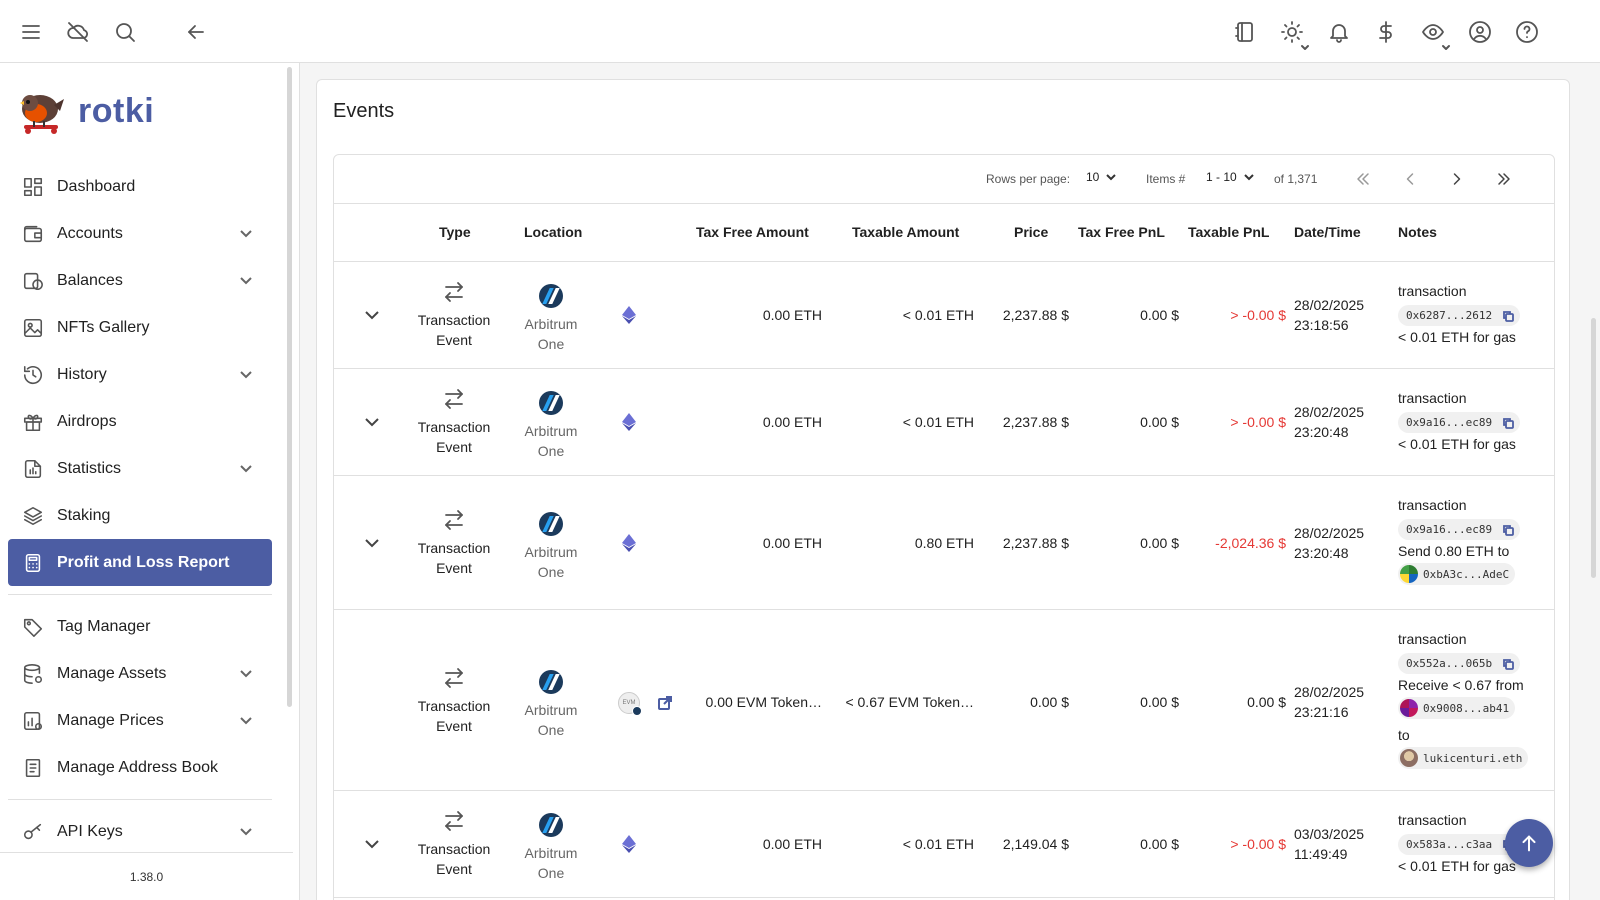 The height and width of the screenshot is (900, 1600). I want to click on search-icon, so click(125, 32).